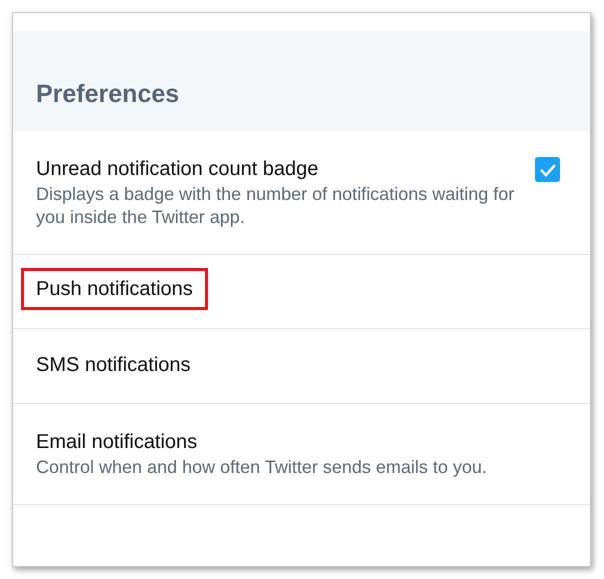 This screenshot has height=579, width=604. I want to click on setting-label: Unread notification count badge, so click(177, 169).